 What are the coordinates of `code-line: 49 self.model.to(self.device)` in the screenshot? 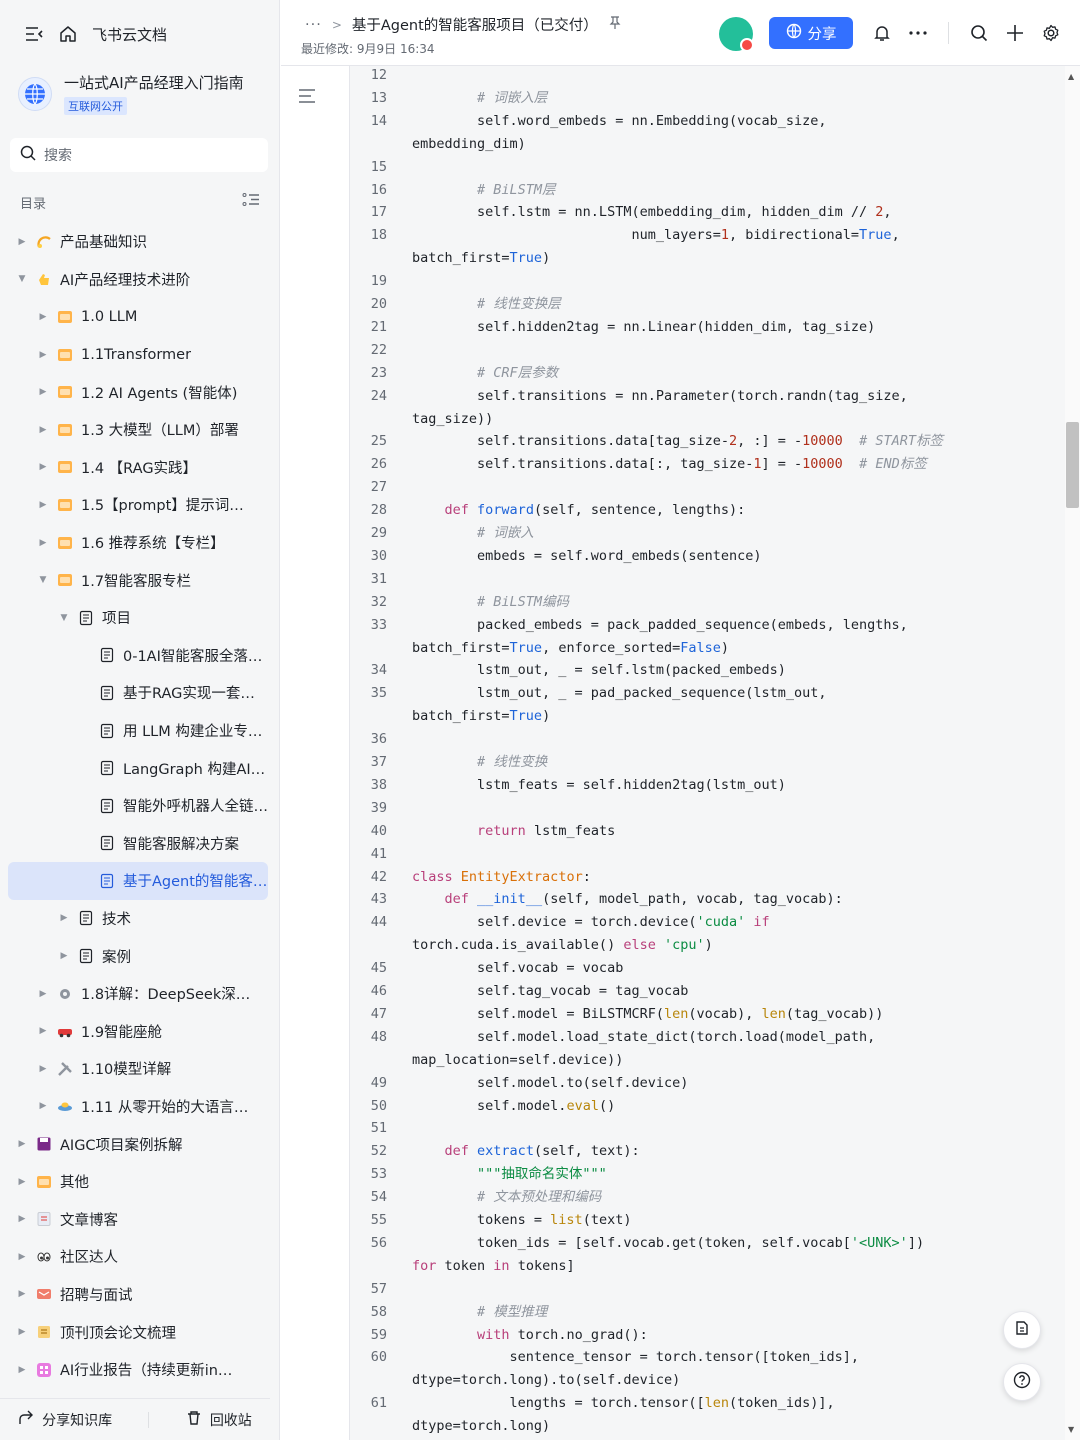 It's located at (707, 1083).